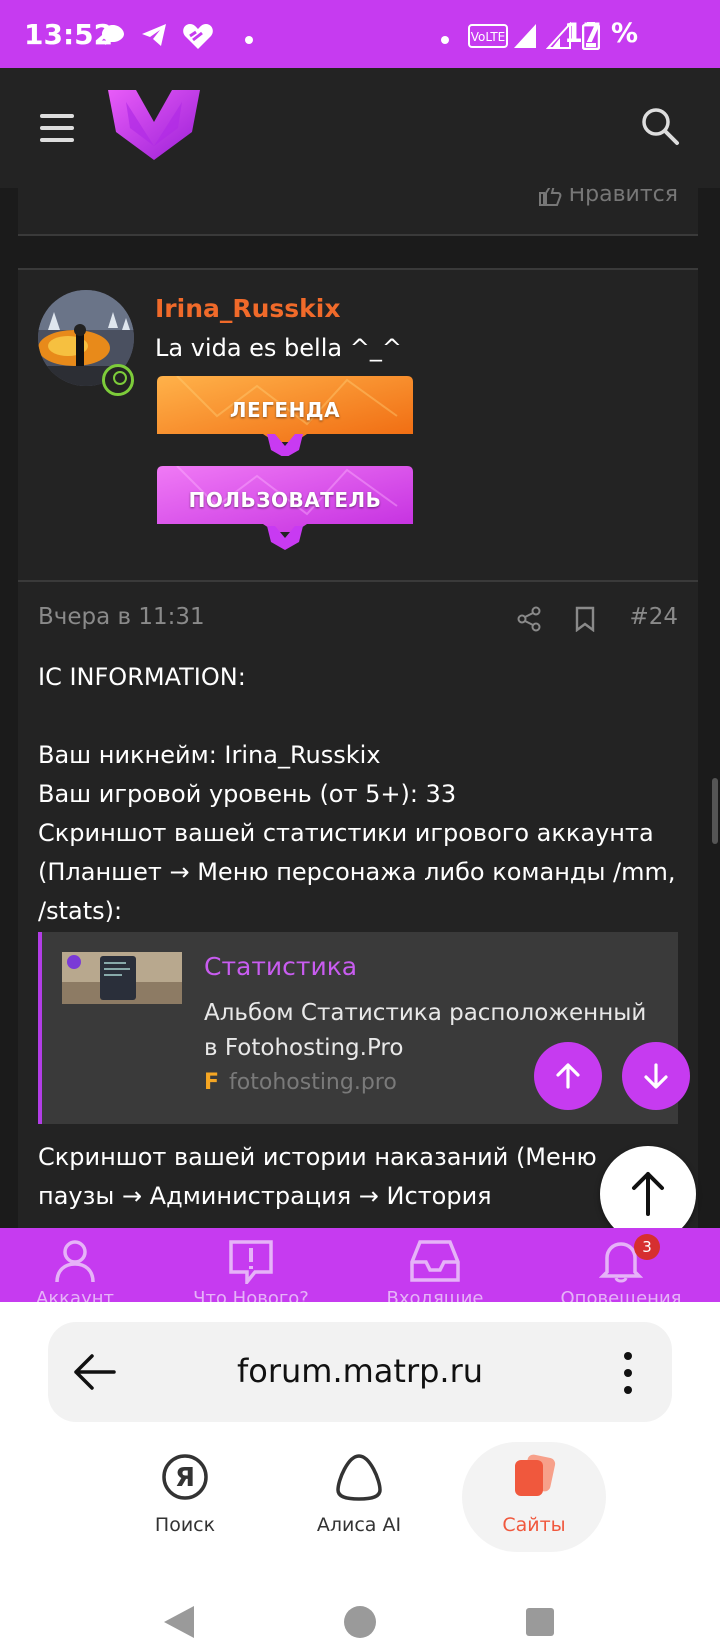  What do you see at coordinates (251, 1295) in the screenshot?
I see `nav-whats-new-label: Что Нового?` at bounding box center [251, 1295].